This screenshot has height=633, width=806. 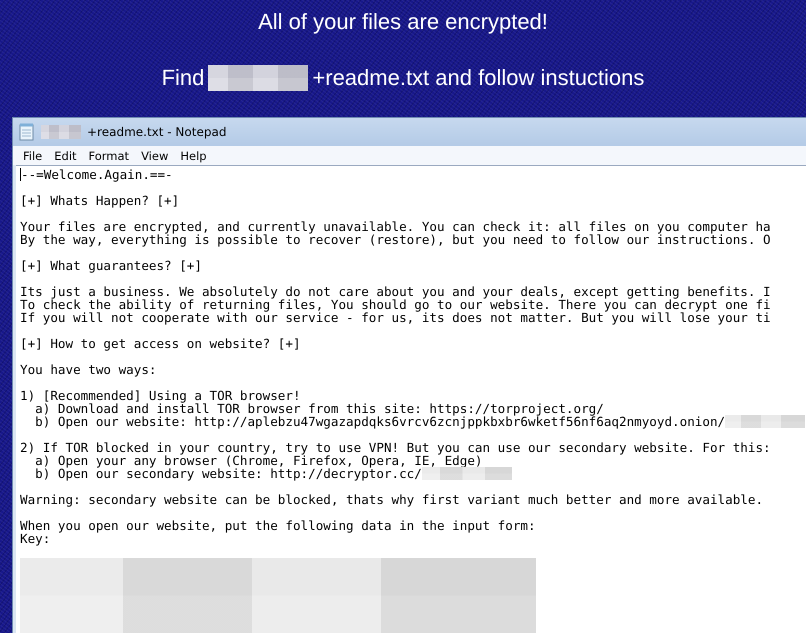 What do you see at coordinates (65, 155) in the screenshot?
I see `menu-item: Edit` at bounding box center [65, 155].